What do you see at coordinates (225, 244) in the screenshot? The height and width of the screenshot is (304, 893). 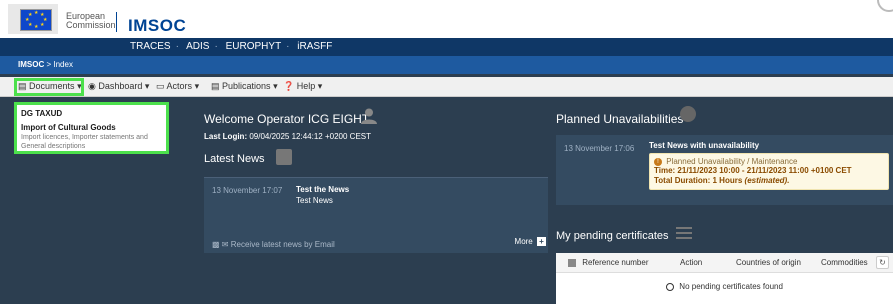 I see `envelope-icon: ✉` at bounding box center [225, 244].